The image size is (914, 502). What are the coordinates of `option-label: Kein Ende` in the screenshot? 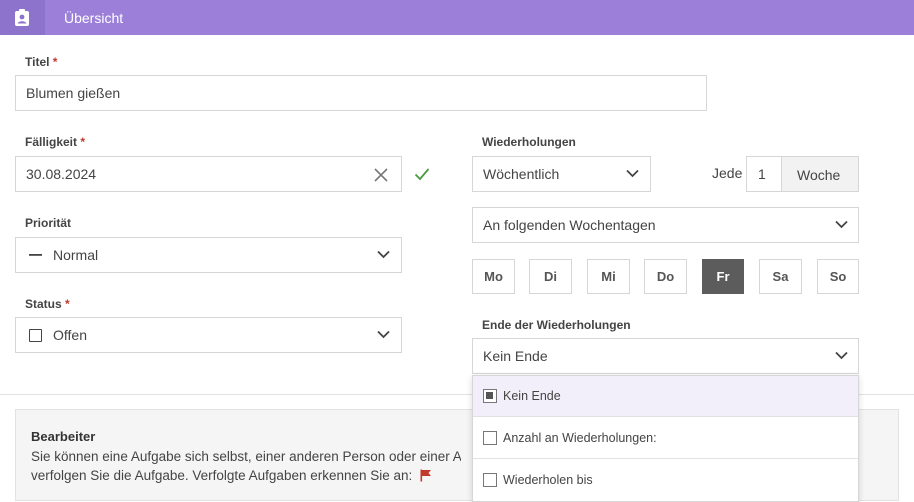 It's located at (532, 396).